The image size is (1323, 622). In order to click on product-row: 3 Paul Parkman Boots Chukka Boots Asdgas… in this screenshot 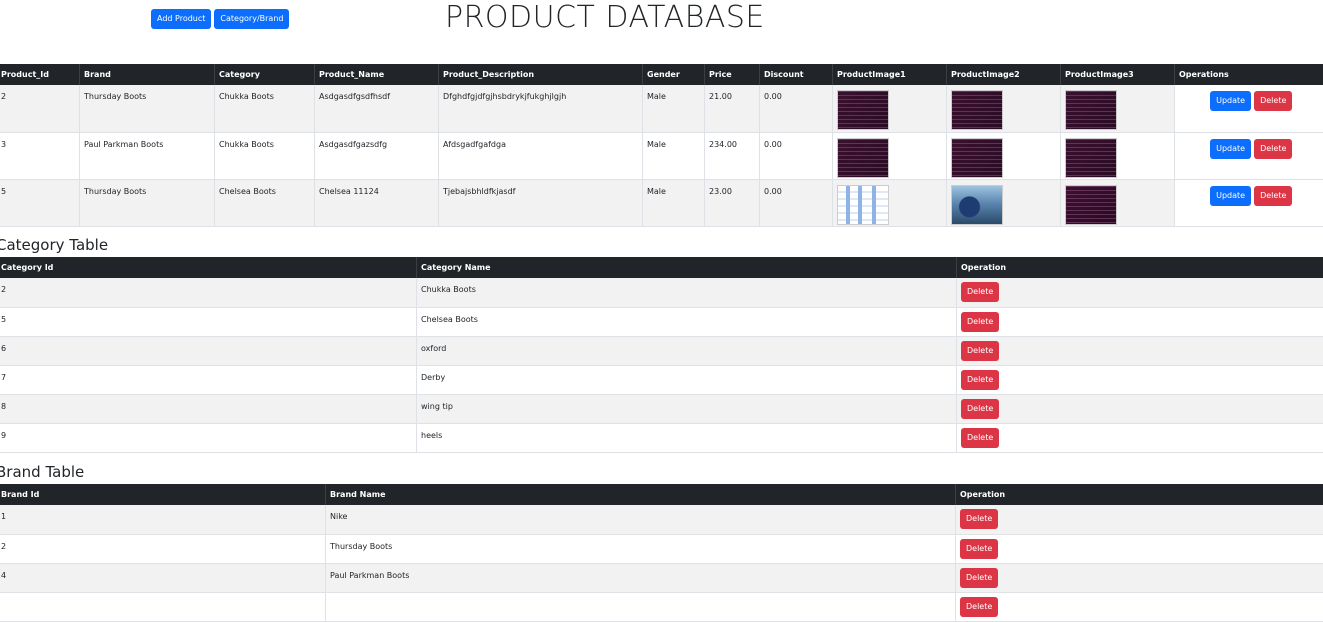, I will do `click(661, 155)`.